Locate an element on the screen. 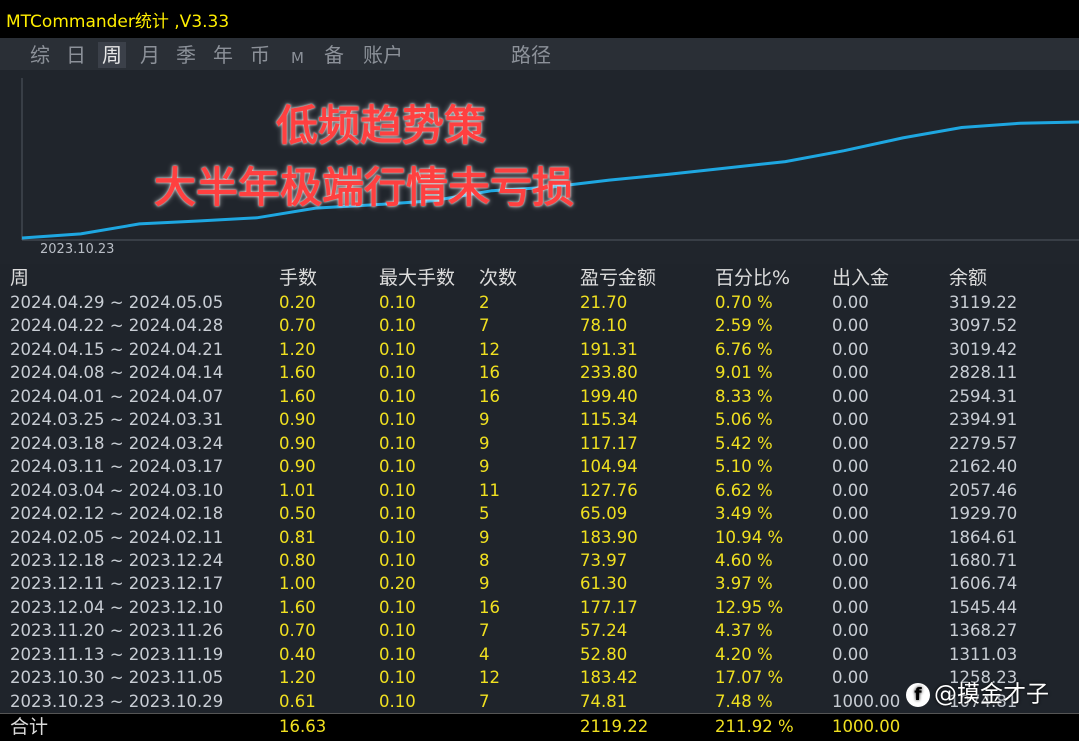 This screenshot has width=1079, height=741. chart-start-date: 2023.10.23 is located at coordinates (77, 249).